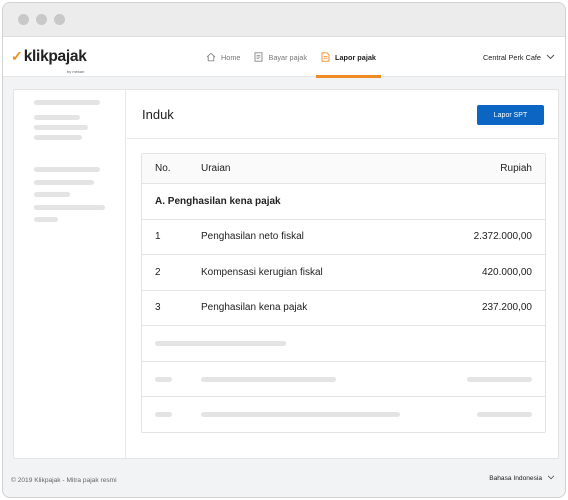  I want to click on nav-label-bayar-pajak: Bayar pajak, so click(288, 57).